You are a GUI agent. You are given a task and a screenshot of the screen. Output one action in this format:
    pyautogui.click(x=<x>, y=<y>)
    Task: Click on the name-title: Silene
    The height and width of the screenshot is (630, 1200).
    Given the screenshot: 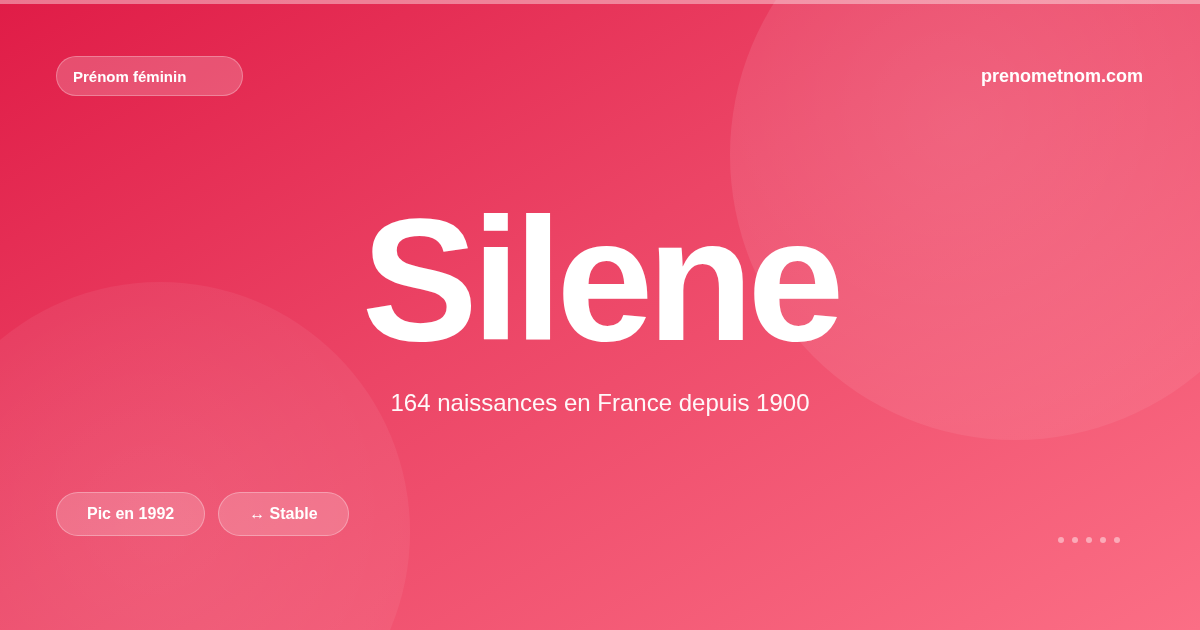 What is the action you would take?
    pyautogui.click(x=600, y=280)
    